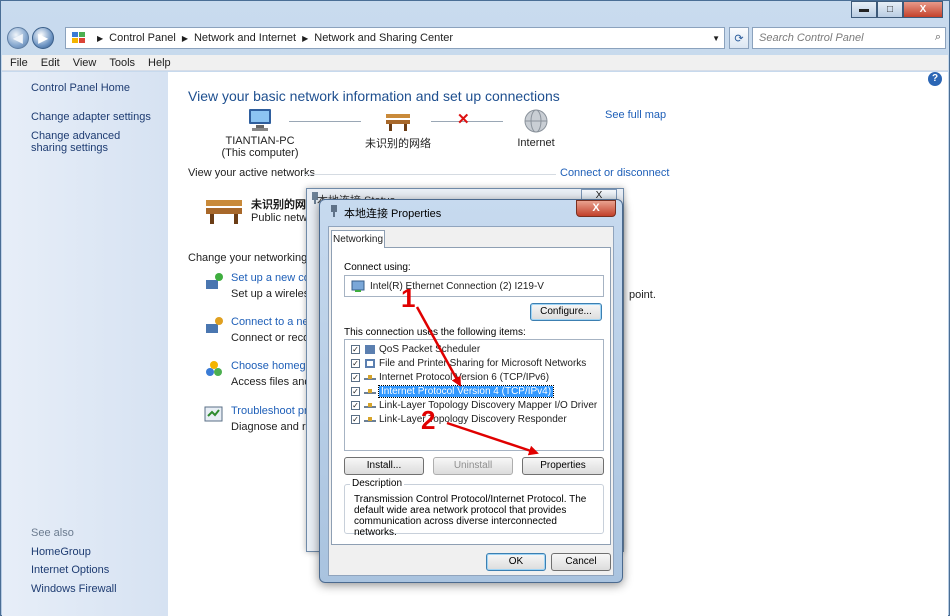 The height and width of the screenshot is (616, 950). What do you see at coordinates (278, 205) in the screenshot?
I see `active-network-name: 未识别的网` at bounding box center [278, 205].